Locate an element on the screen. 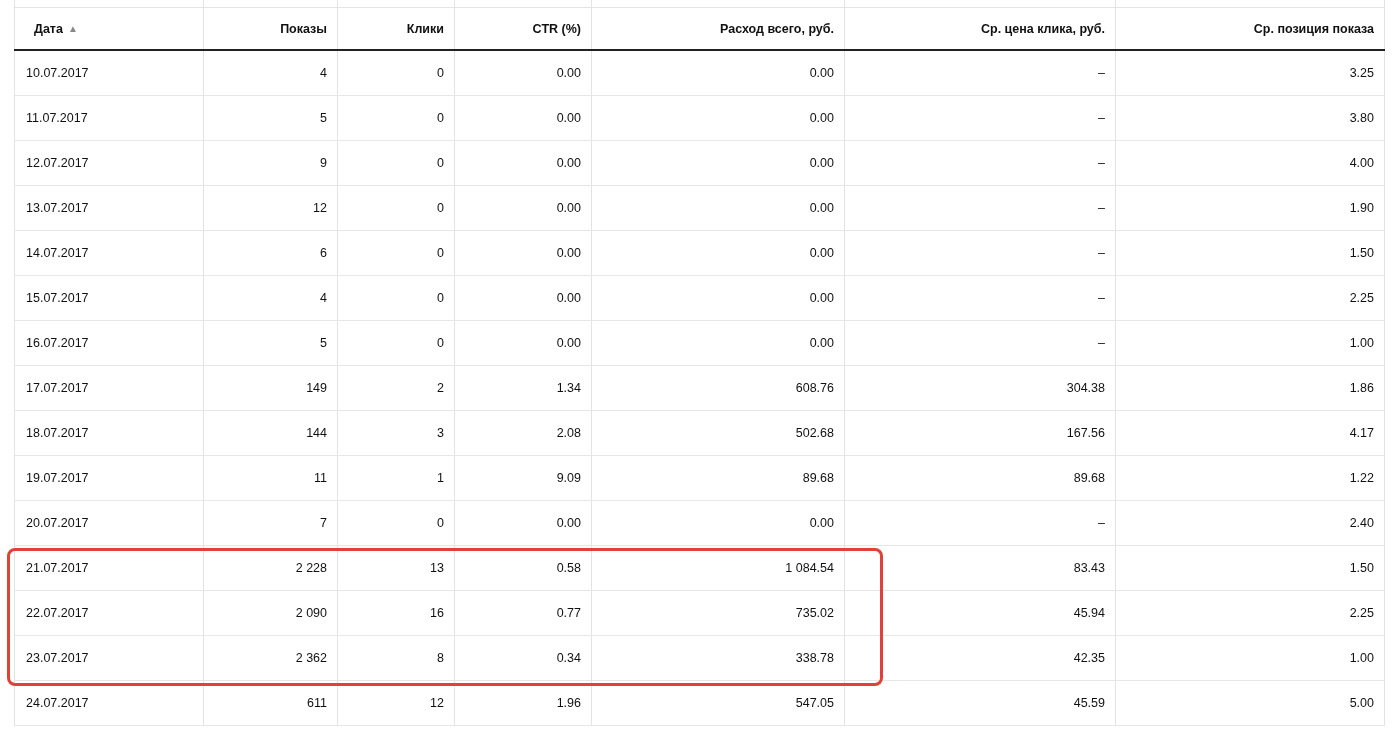 This screenshot has height=744, width=1395. sort-icon: ▲ is located at coordinates (72, 28).